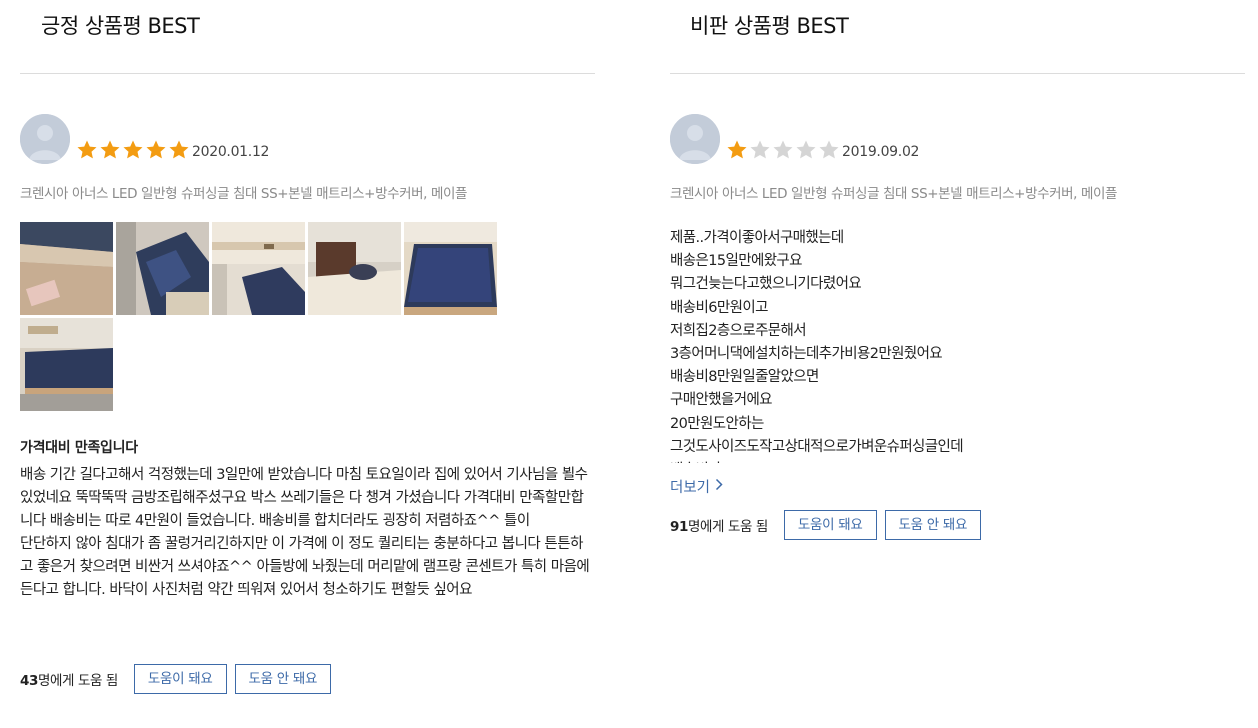  Describe the element at coordinates (79, 448) in the screenshot. I see `review-title: 가격대비 만족입니다` at that location.